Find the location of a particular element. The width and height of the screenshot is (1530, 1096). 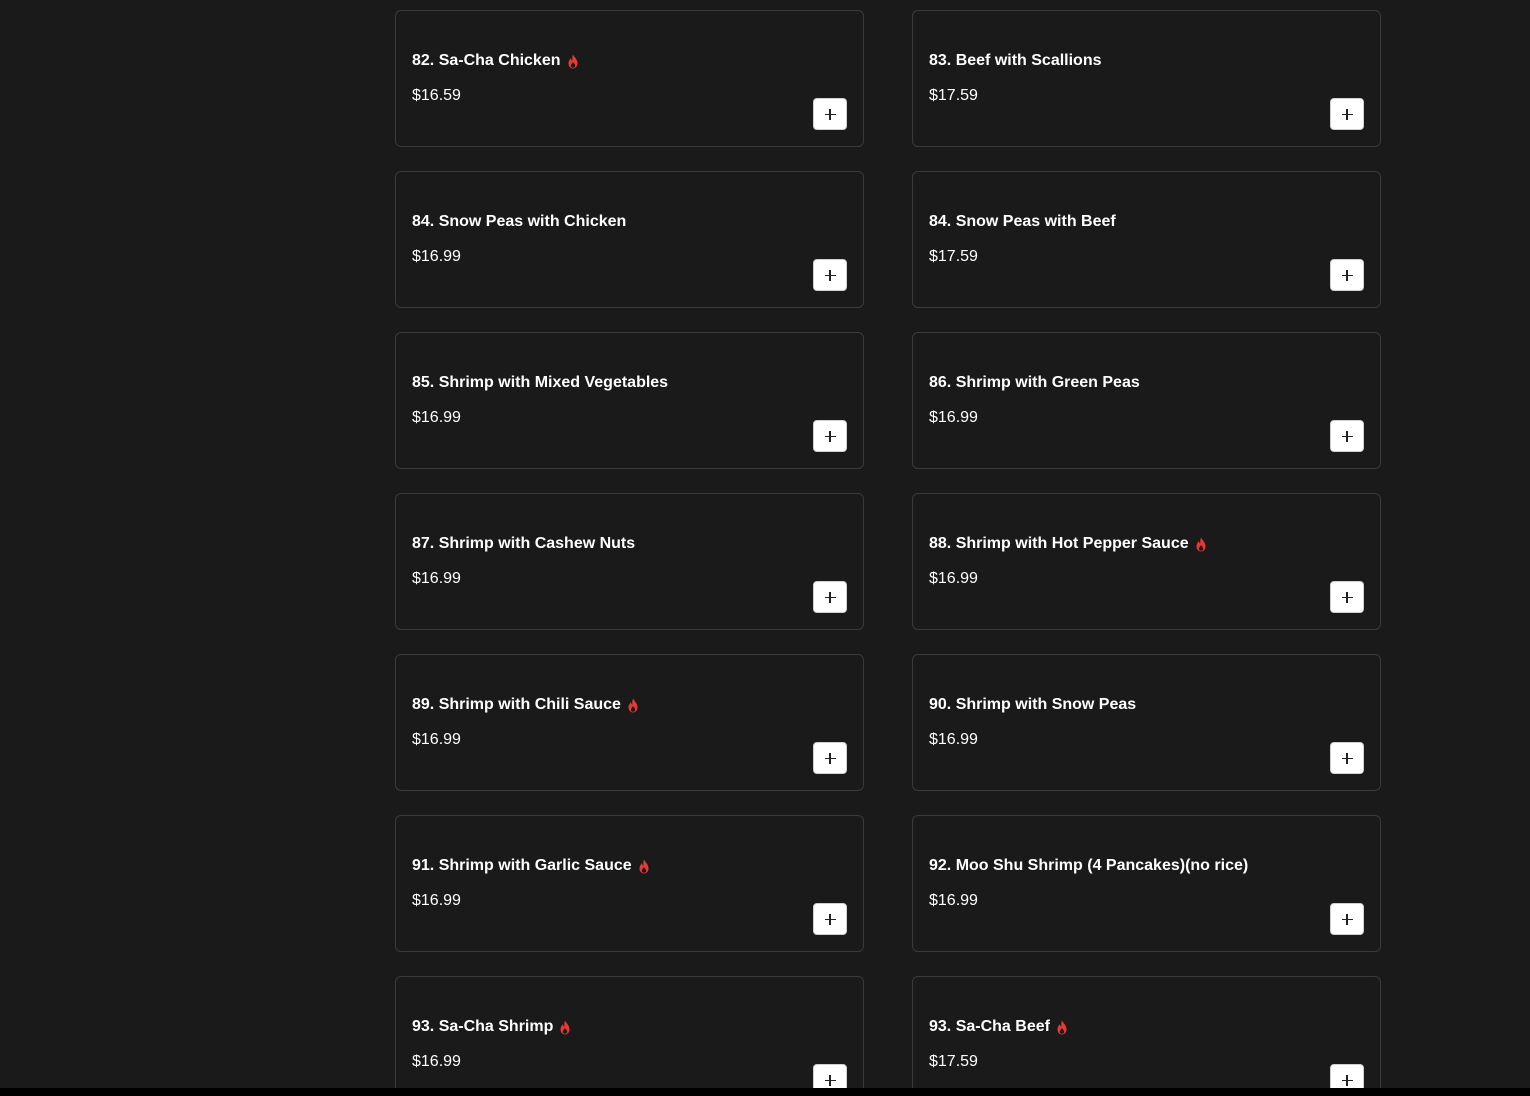

menu-item-name: 90. Shrimp with Snow Peas is located at coordinates (1033, 704).